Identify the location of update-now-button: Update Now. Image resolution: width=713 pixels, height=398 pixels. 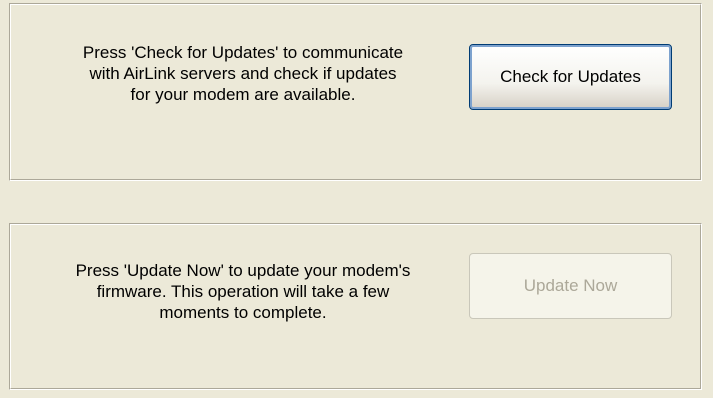
(570, 286).